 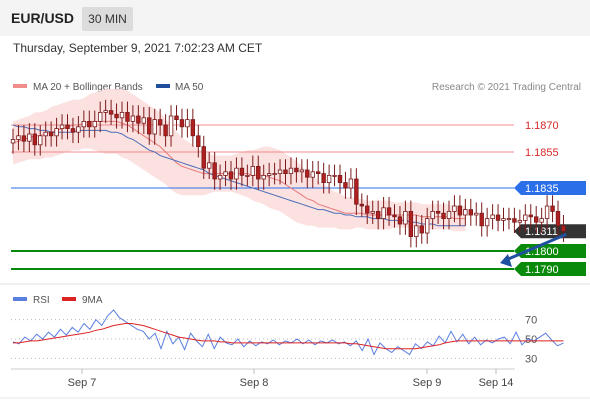 I want to click on x-axis-ticks: Sep 7 Sep 8 Sep 9 Sep 14, so click(x=291, y=379).